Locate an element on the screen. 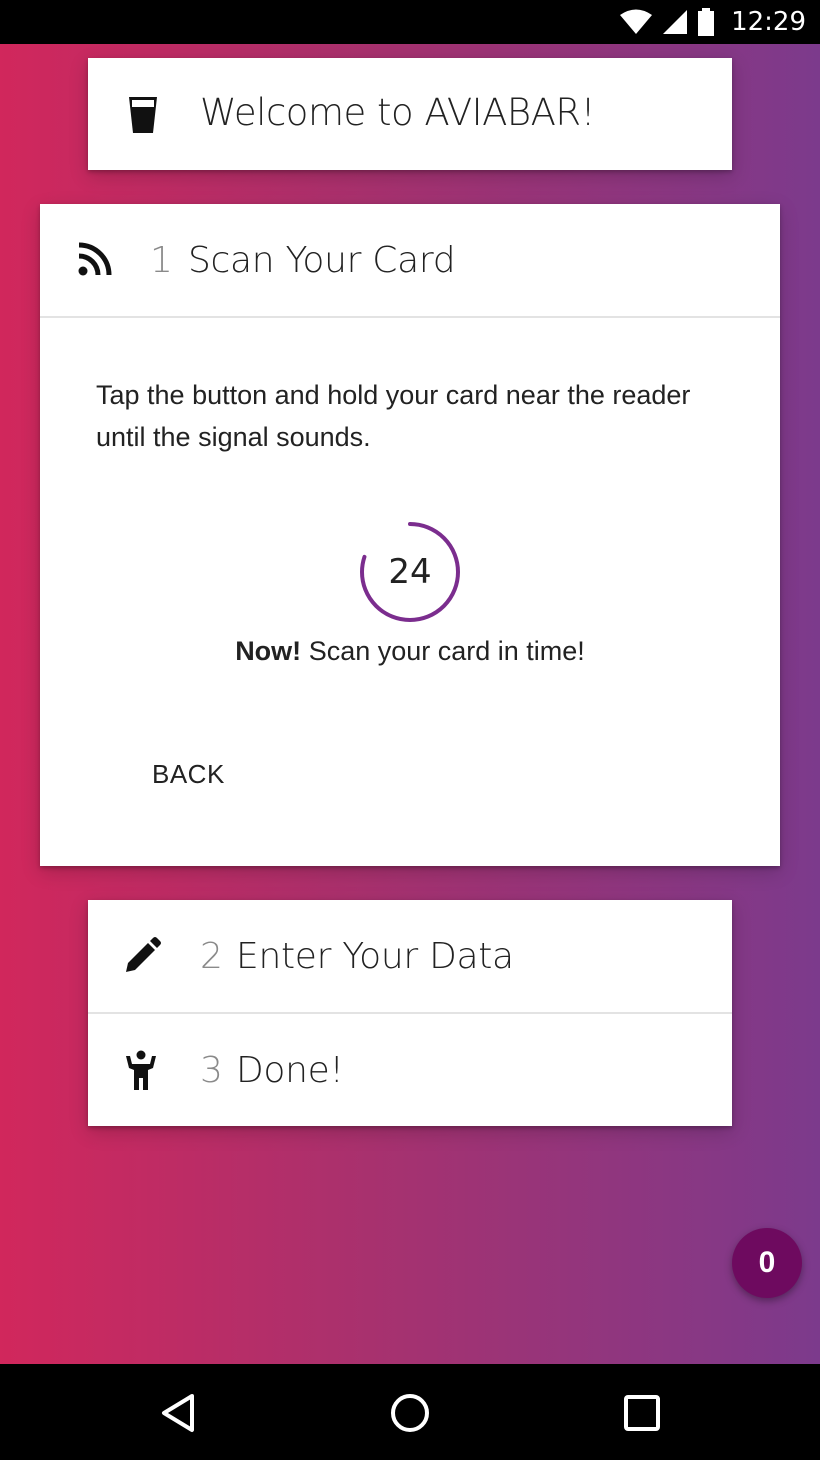 The height and width of the screenshot is (1460, 820). welcome-card: Welcome to AVIABAR! is located at coordinates (410, 114).